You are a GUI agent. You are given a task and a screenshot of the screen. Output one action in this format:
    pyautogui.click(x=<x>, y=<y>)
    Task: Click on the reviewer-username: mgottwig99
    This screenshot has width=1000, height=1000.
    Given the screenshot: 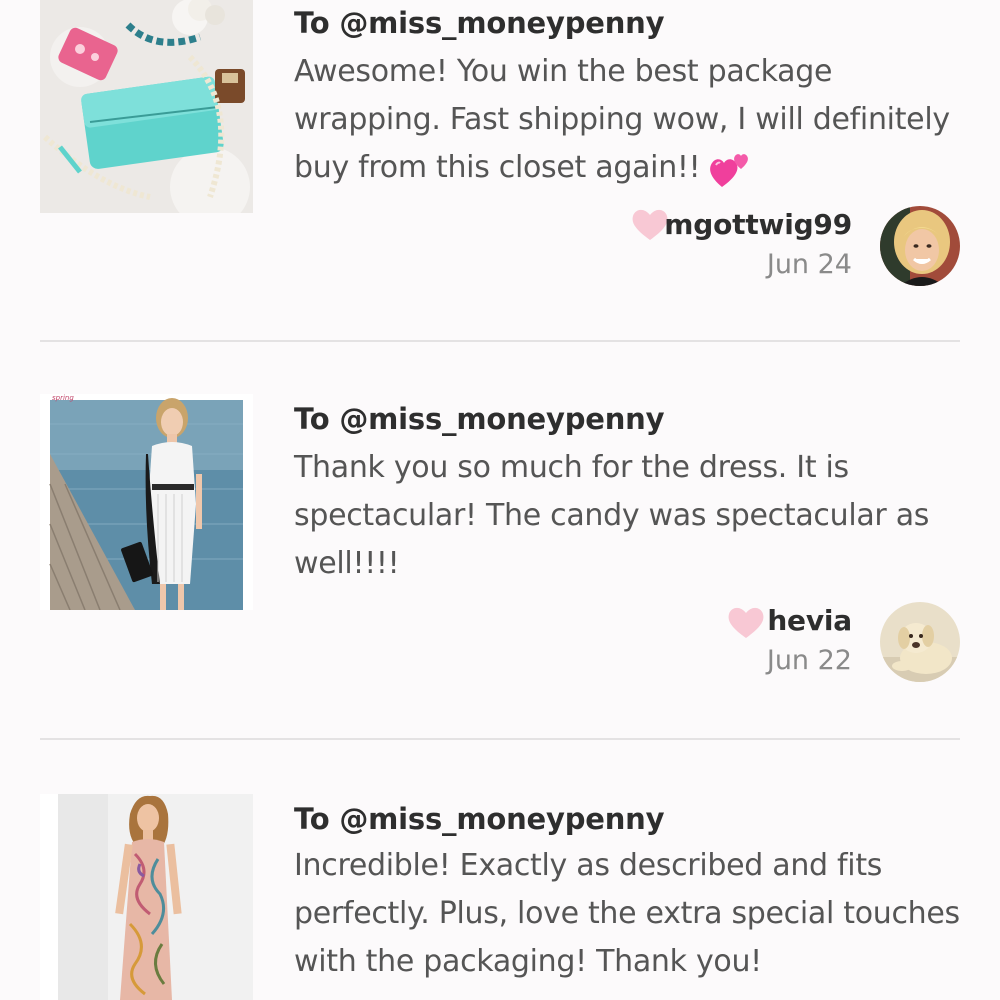 What is the action you would take?
    pyautogui.click(x=758, y=224)
    